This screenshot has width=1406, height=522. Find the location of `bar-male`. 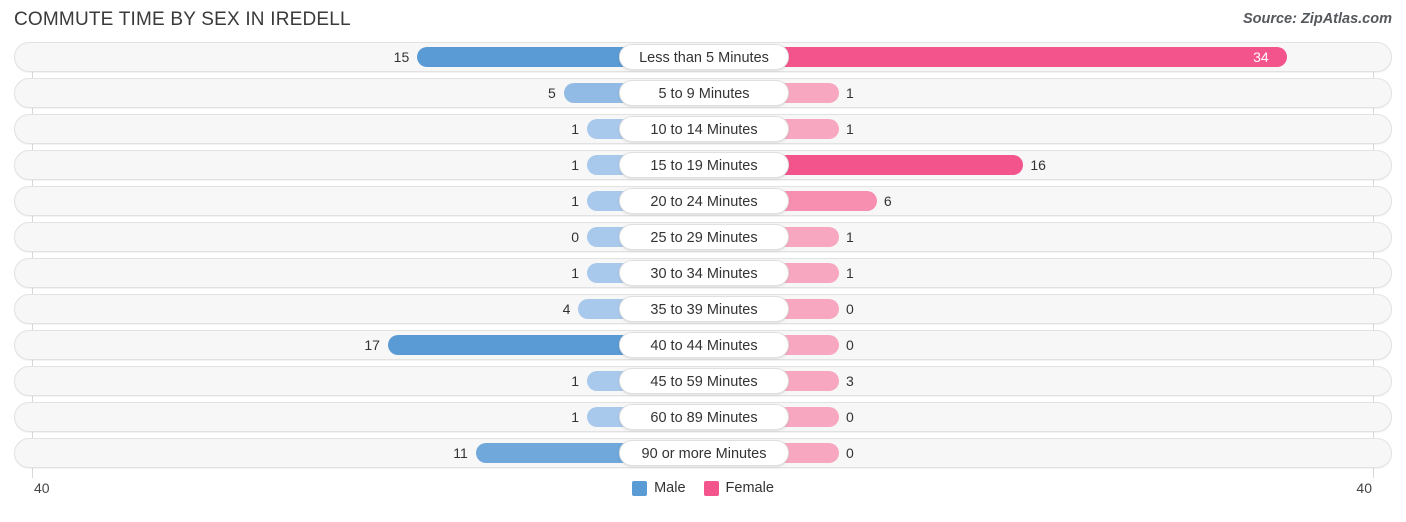

bar-male is located at coordinates (522, 345).